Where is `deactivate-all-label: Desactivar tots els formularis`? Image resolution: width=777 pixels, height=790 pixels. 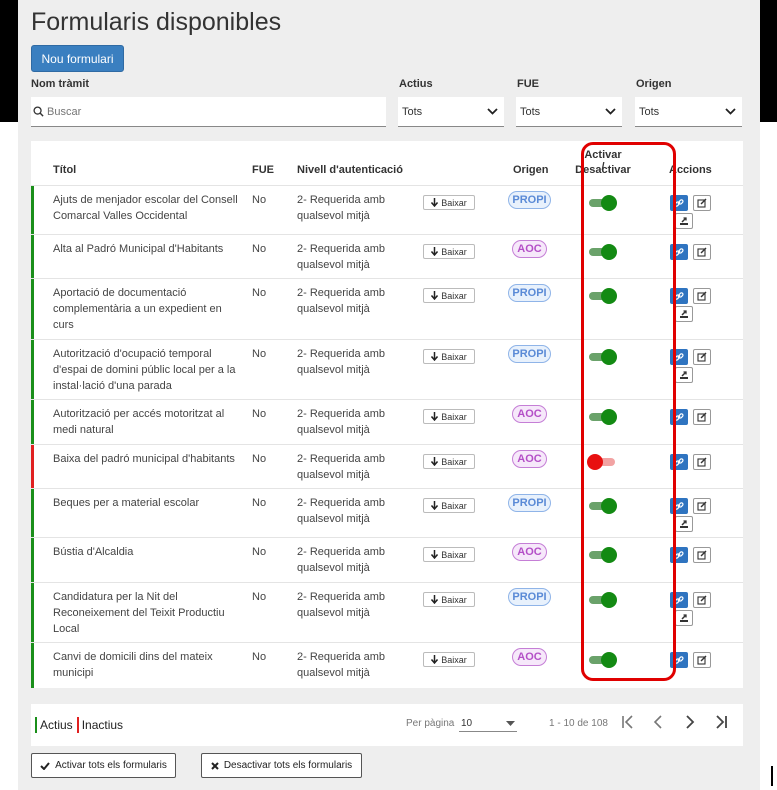 deactivate-all-label: Desactivar tots els formularis is located at coordinates (288, 765).